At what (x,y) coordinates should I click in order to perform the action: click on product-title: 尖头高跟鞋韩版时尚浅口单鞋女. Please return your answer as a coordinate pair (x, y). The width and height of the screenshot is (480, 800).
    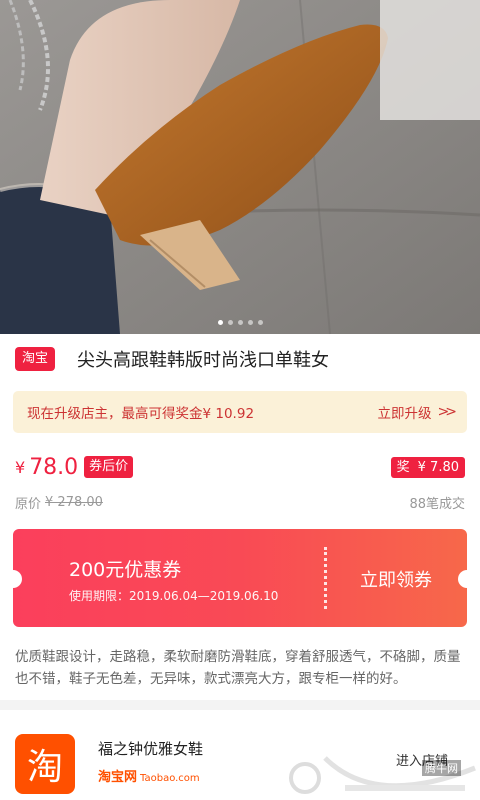
    Looking at the image, I should click on (203, 360).